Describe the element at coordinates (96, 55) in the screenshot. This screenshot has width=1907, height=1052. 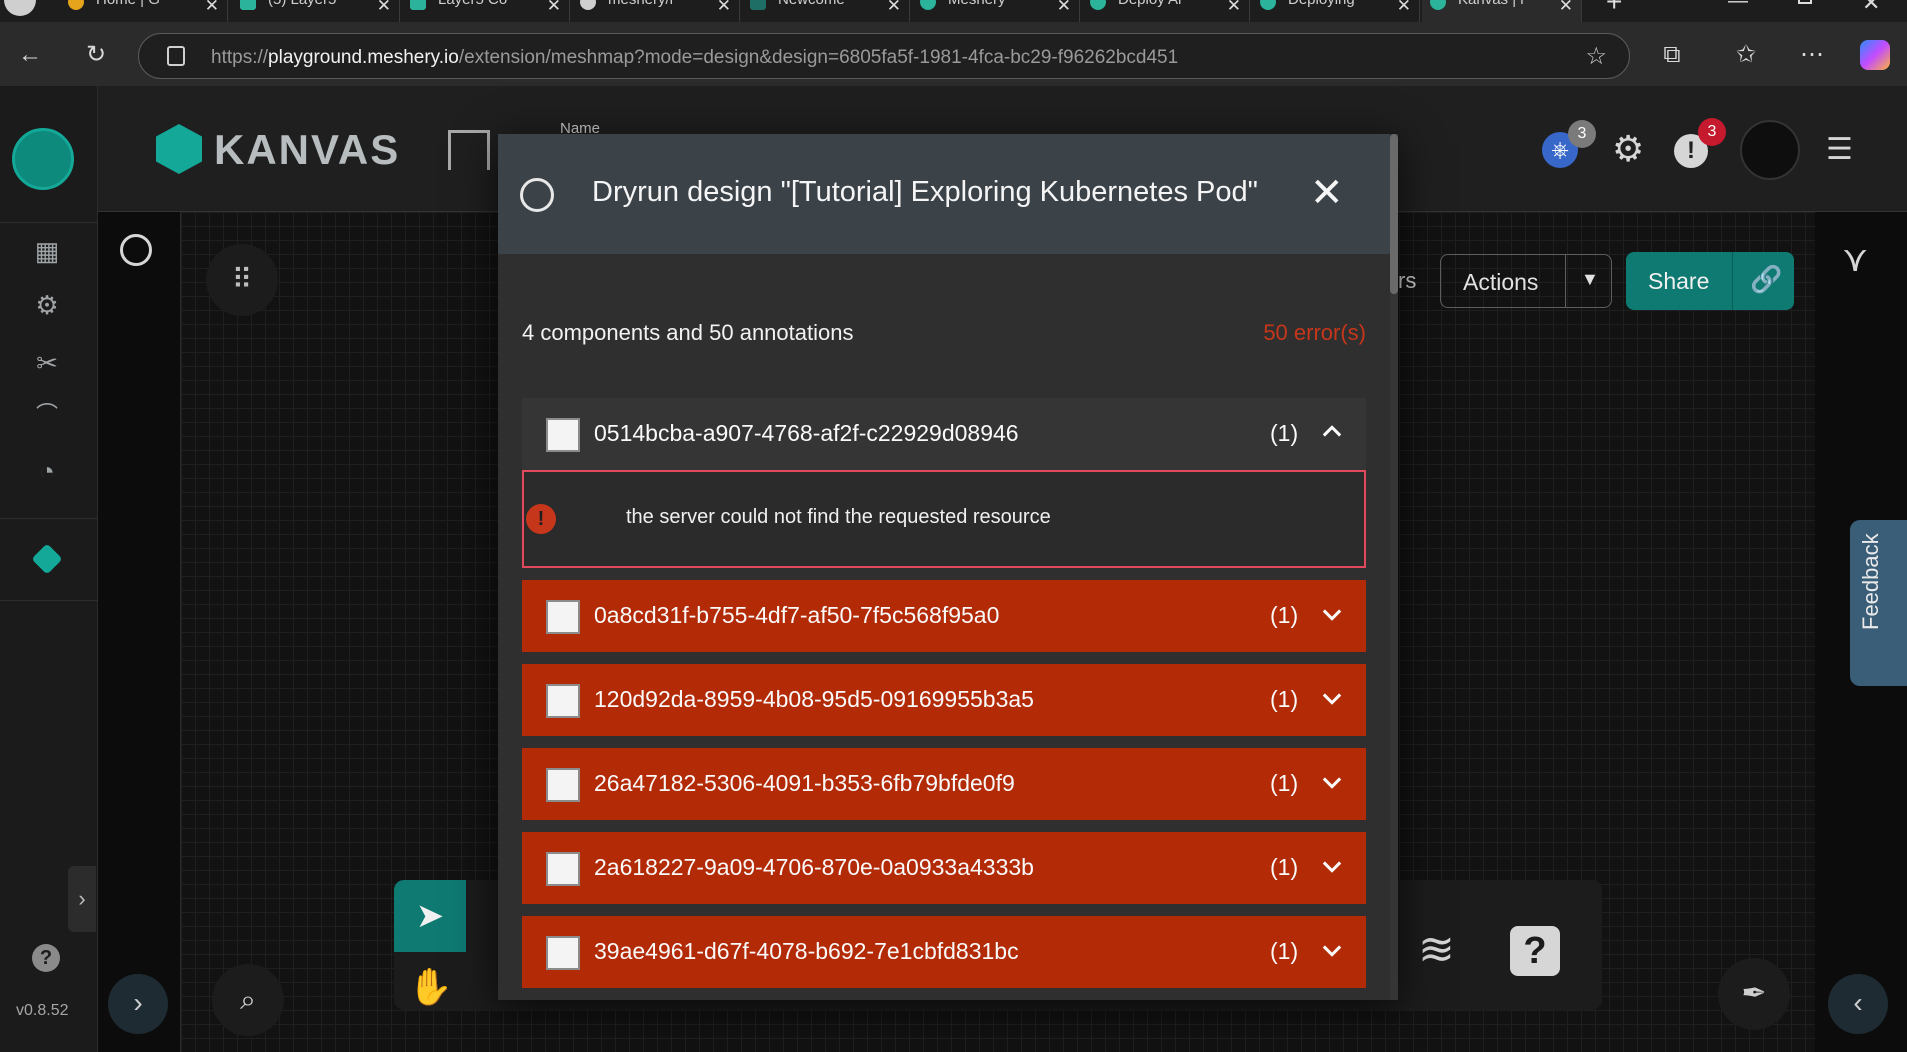
I see `reload-icon: ↻` at that location.